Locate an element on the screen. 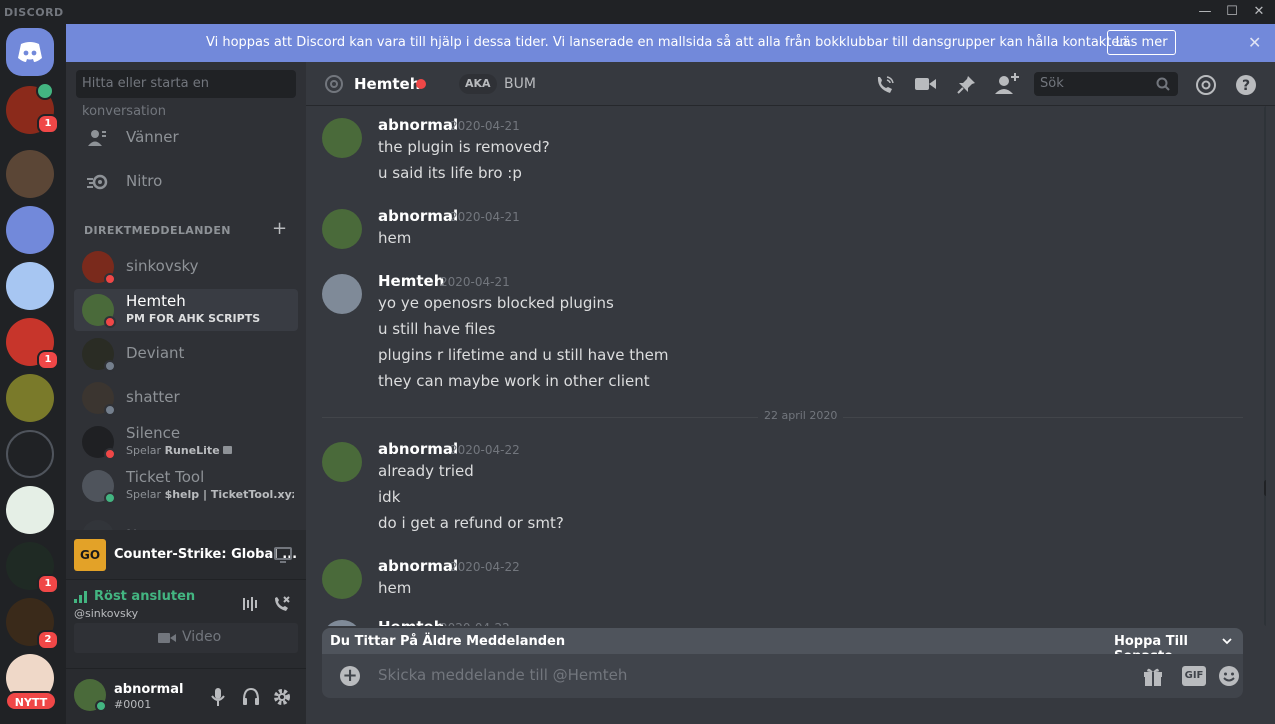 This screenshot has height=724, width=1275. gif-picker-button: GIF is located at coordinates (1194, 676).